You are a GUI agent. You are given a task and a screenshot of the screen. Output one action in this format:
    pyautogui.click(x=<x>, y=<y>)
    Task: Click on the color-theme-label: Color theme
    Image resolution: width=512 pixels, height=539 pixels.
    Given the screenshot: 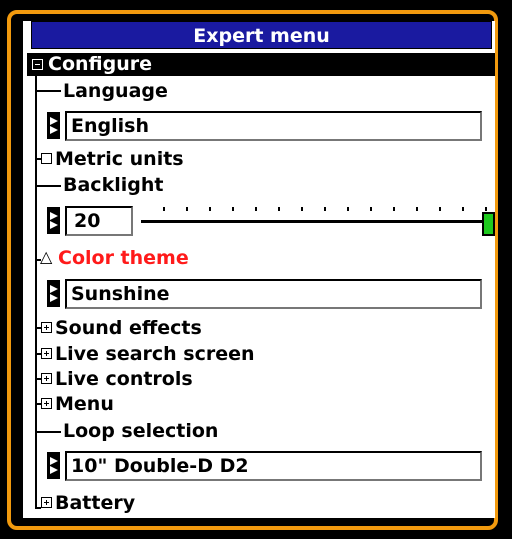 What is the action you would take?
    pyautogui.click(x=123, y=258)
    